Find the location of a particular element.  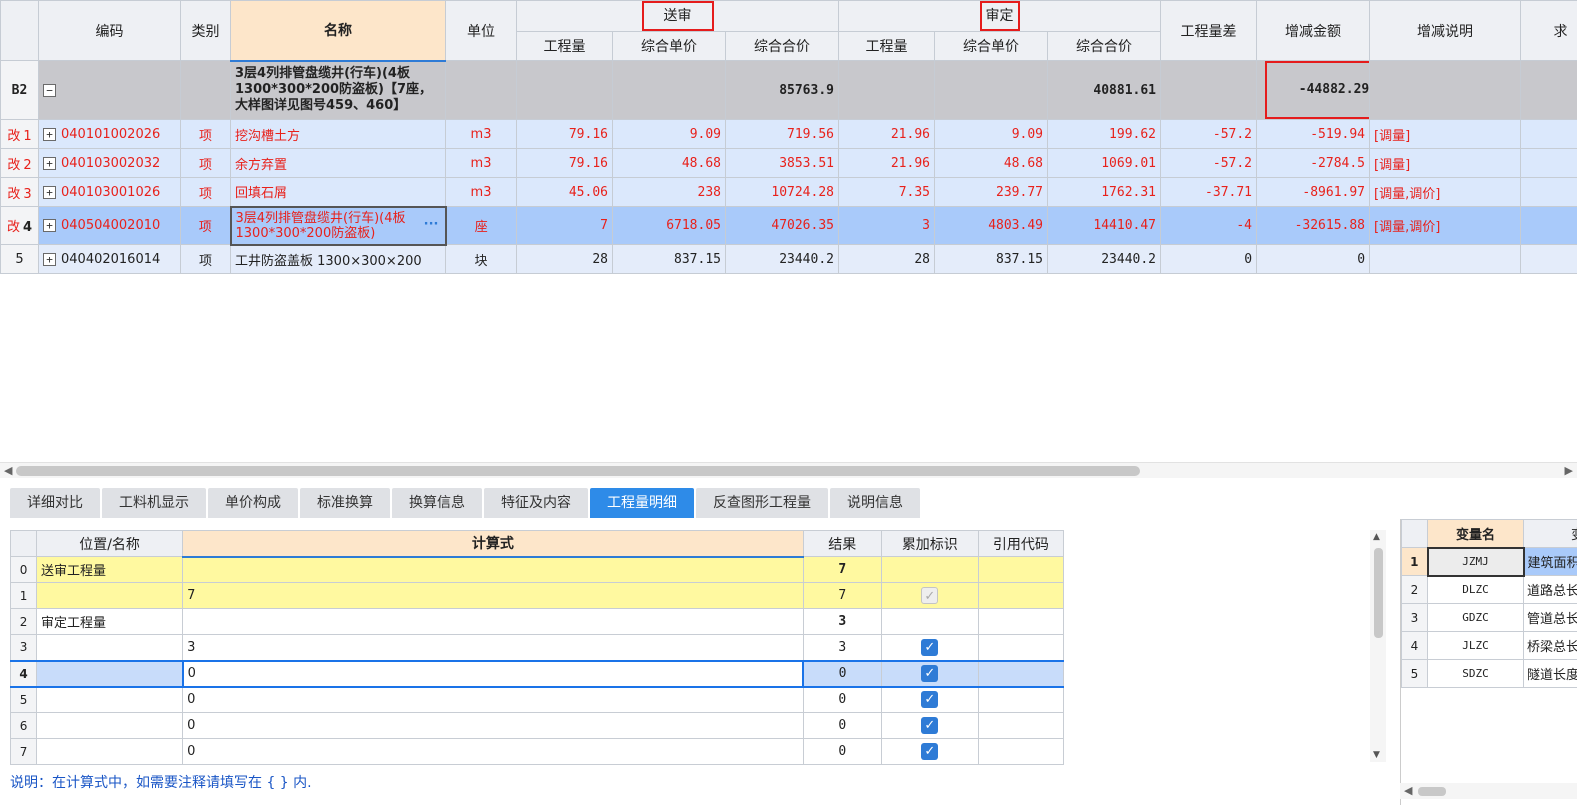

variable-hscrollbar: ◀ is located at coordinates (1488, 791).